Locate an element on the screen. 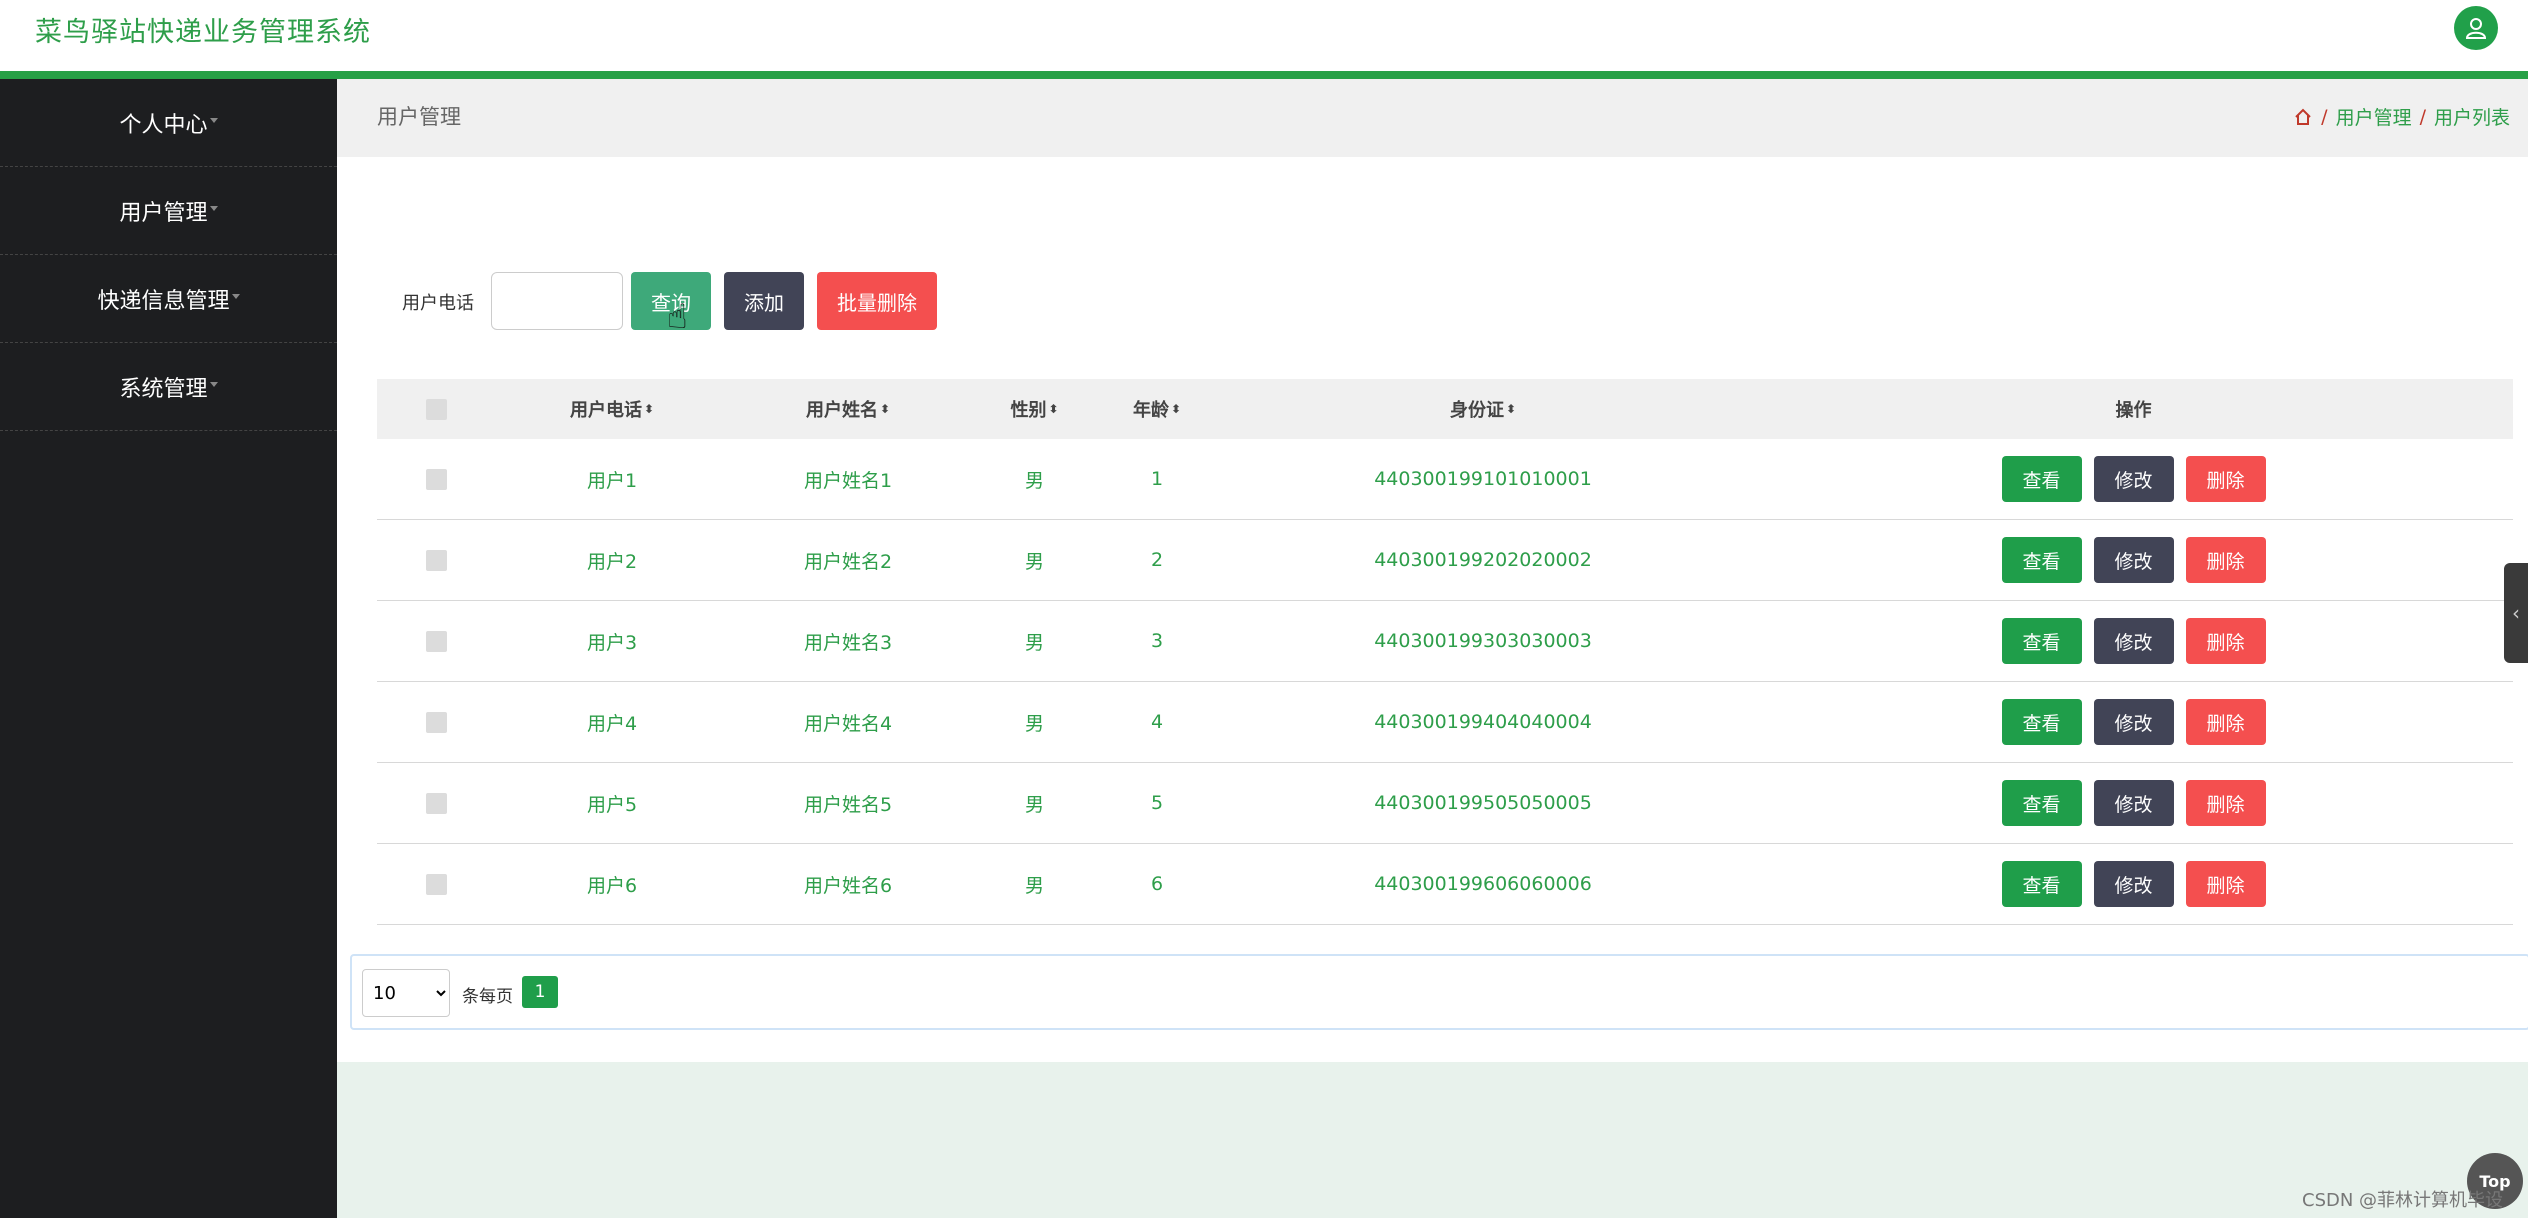  cell-id-card: 440300199505050005 is located at coordinates (1483, 803).